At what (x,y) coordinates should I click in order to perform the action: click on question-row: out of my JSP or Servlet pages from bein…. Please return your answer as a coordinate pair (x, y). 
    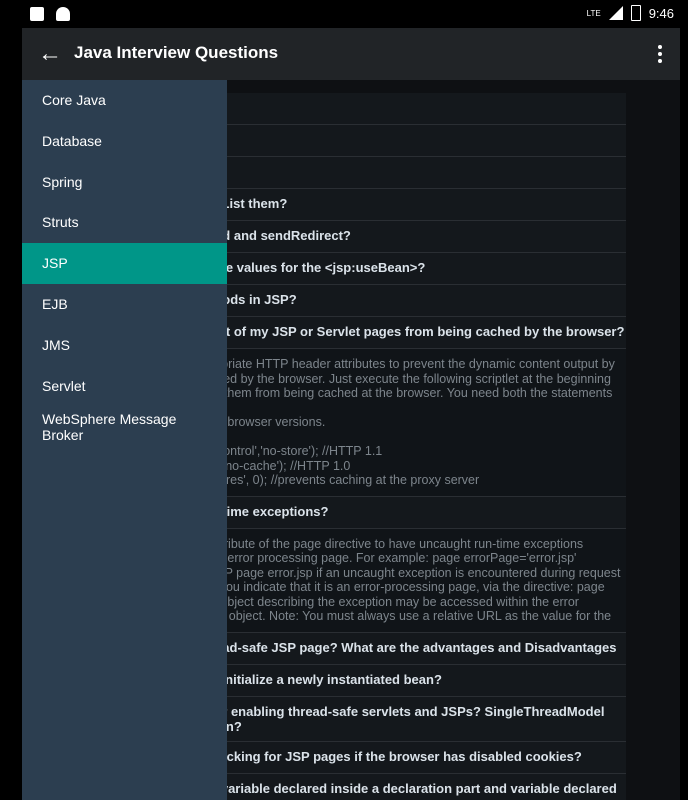
    Looking at the image, I should click on (414, 333).